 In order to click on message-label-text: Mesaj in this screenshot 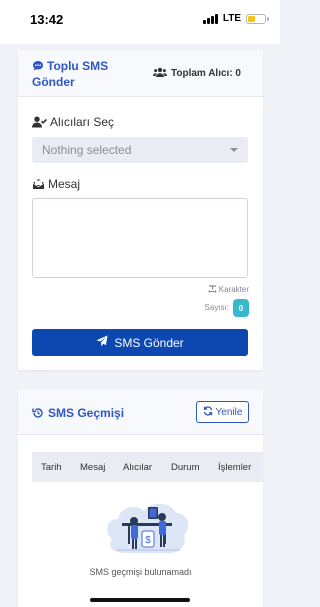, I will do `click(64, 184)`.